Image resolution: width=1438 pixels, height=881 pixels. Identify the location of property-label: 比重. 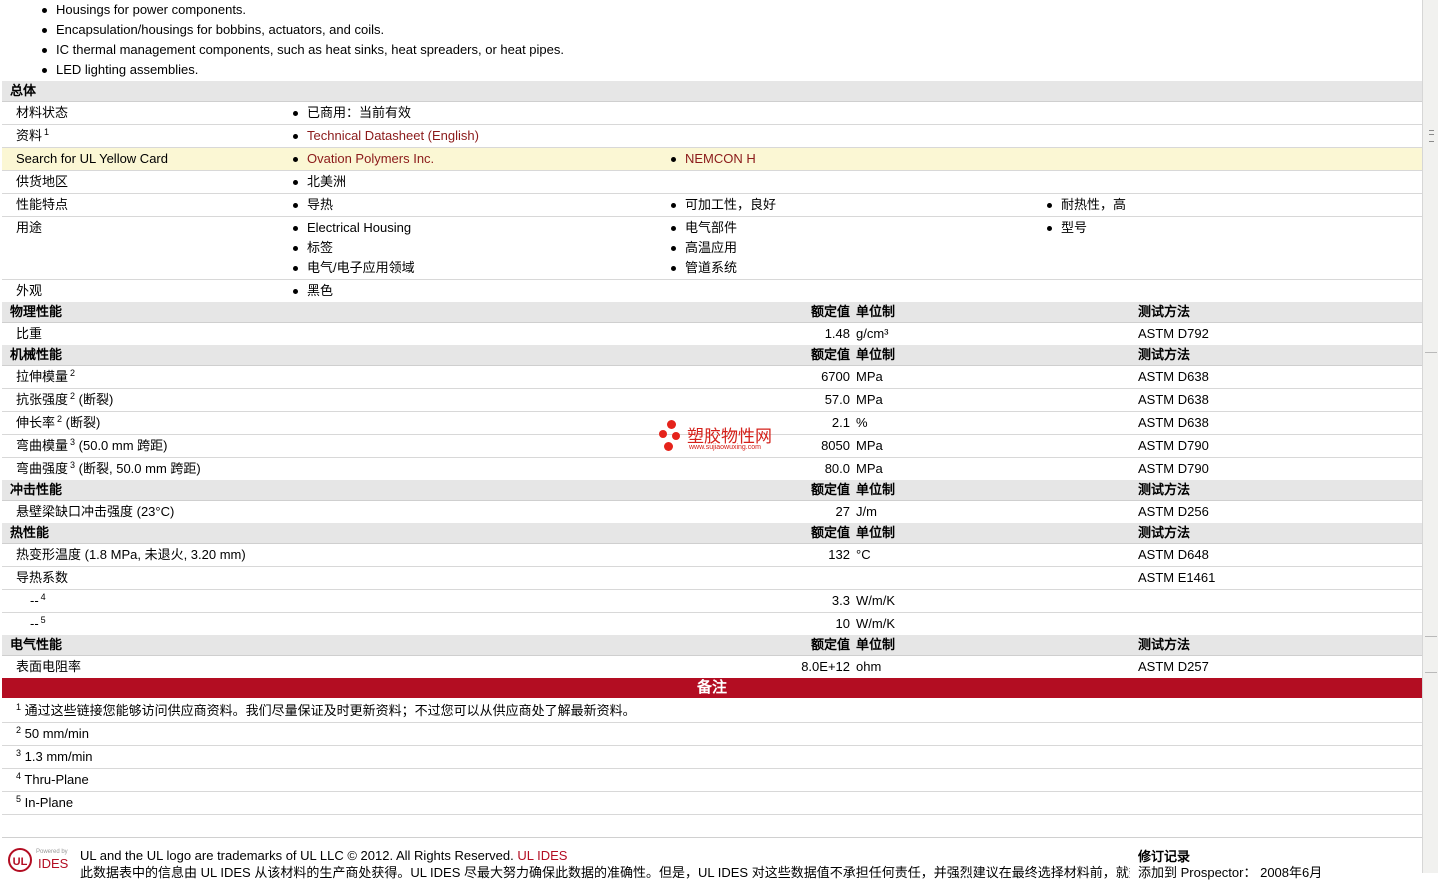
(29, 333).